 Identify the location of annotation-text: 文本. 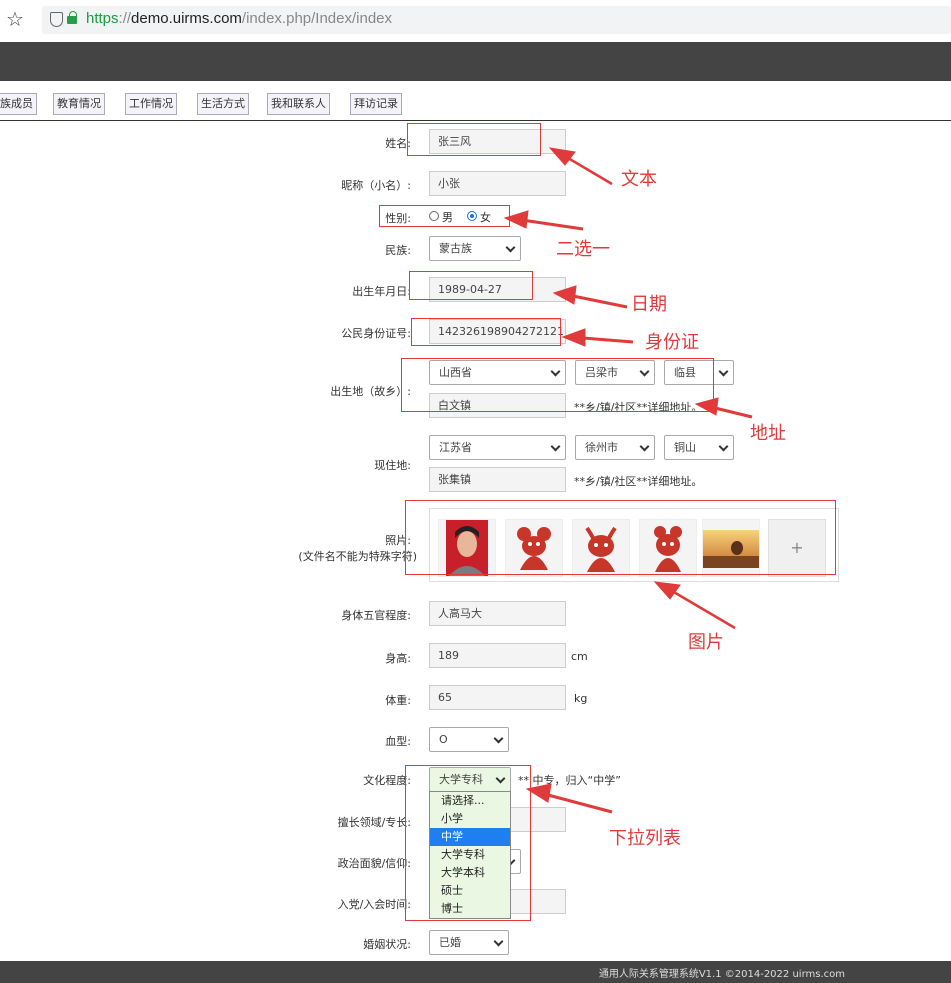
(639, 179).